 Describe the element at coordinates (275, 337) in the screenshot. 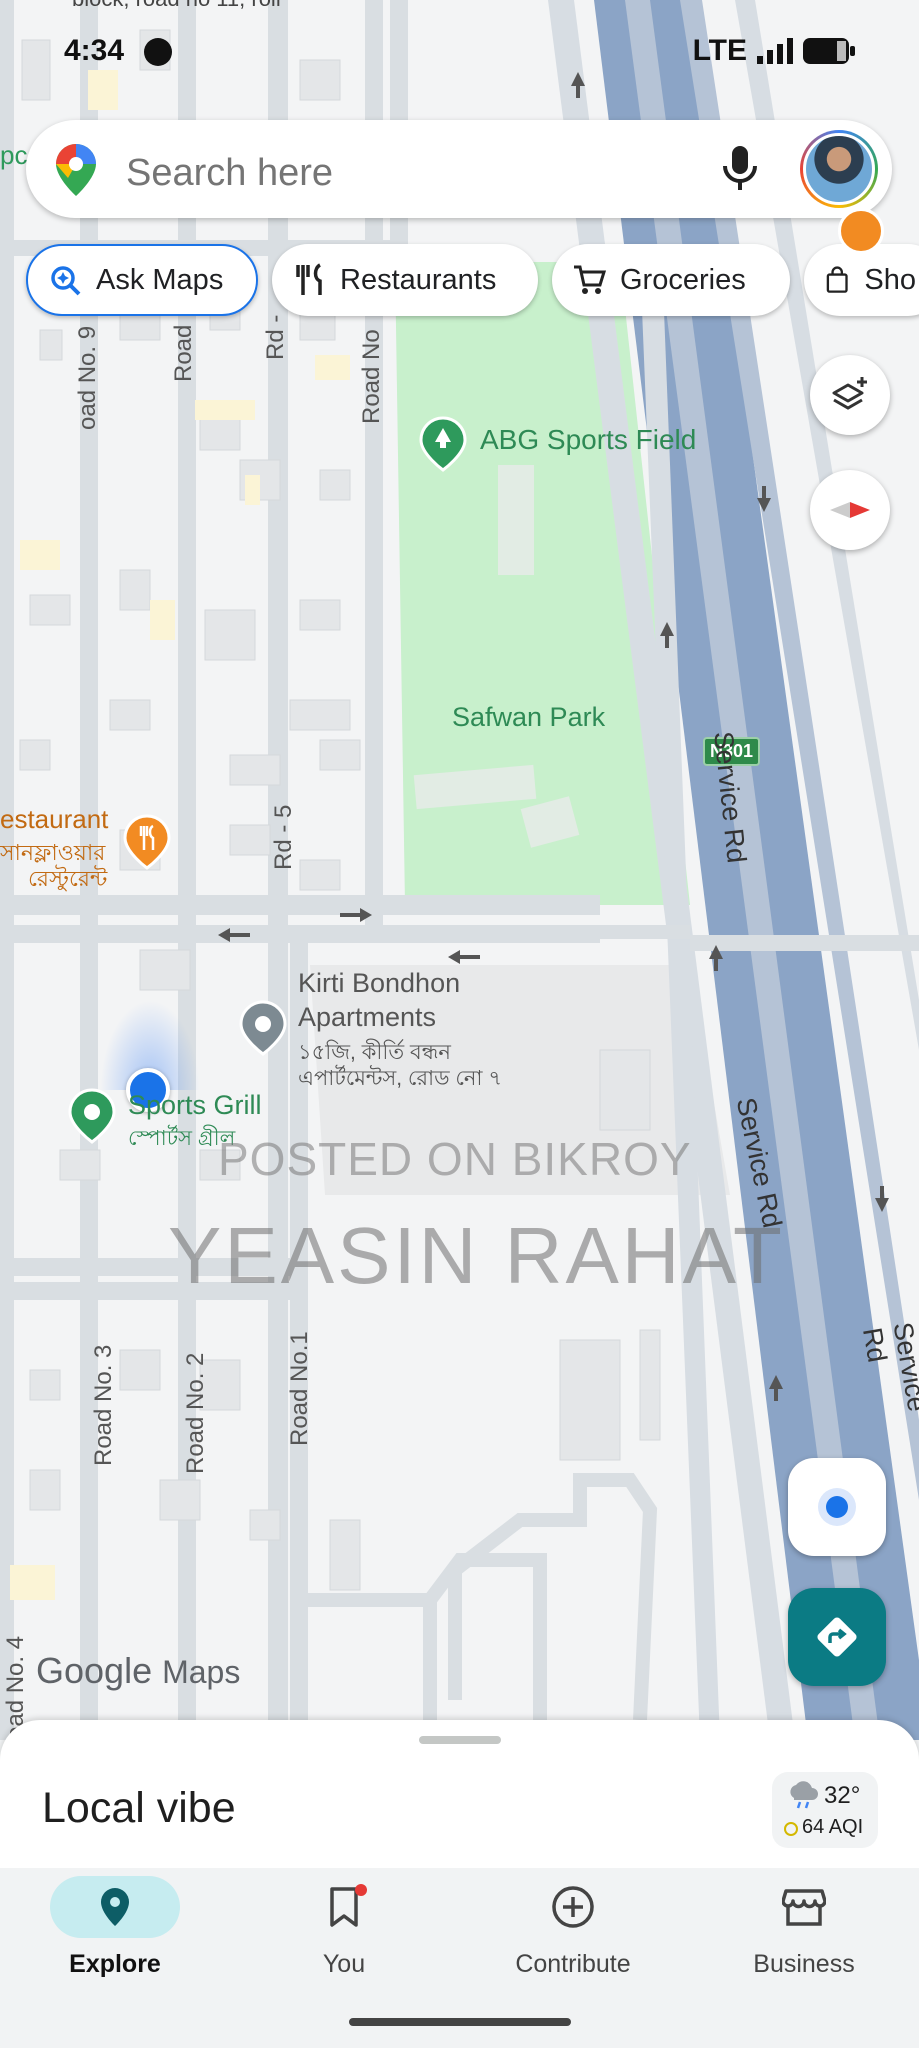

I see `road-label: Rd -` at that location.